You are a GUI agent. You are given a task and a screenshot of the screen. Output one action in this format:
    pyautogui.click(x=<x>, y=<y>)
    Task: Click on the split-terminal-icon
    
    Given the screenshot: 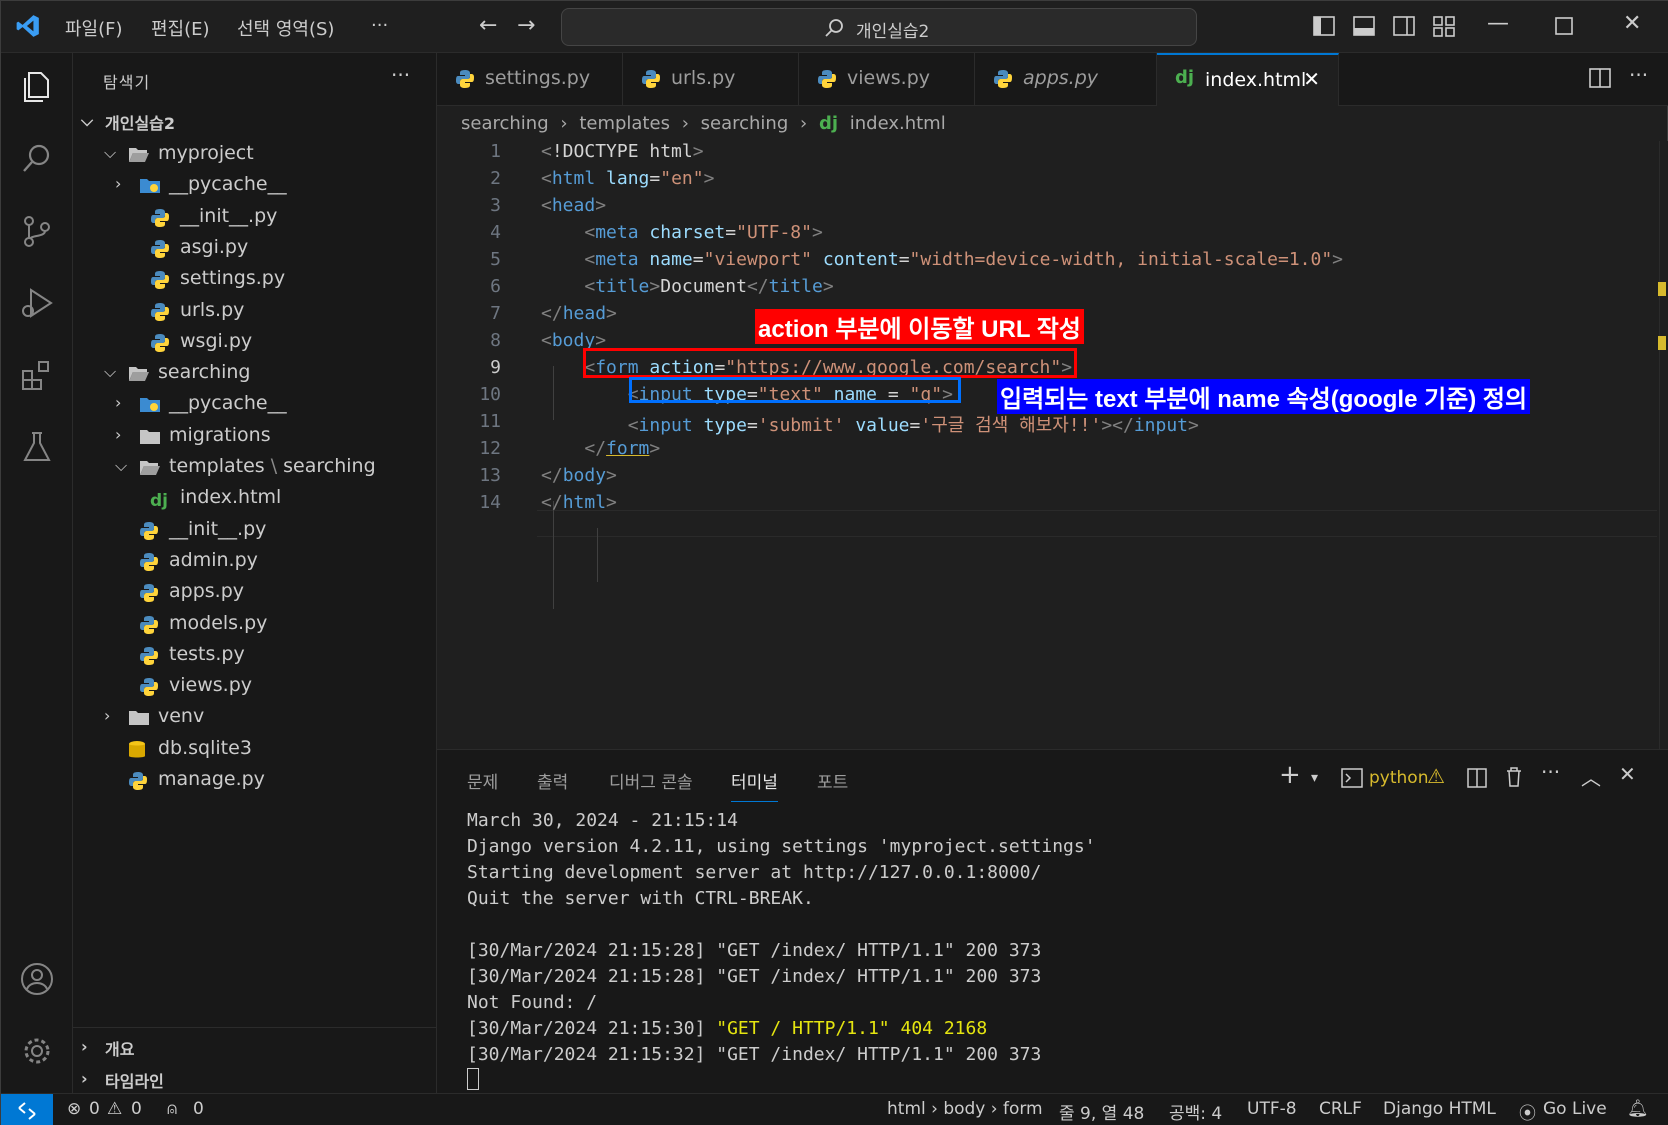 What is the action you would take?
    pyautogui.click(x=1477, y=778)
    